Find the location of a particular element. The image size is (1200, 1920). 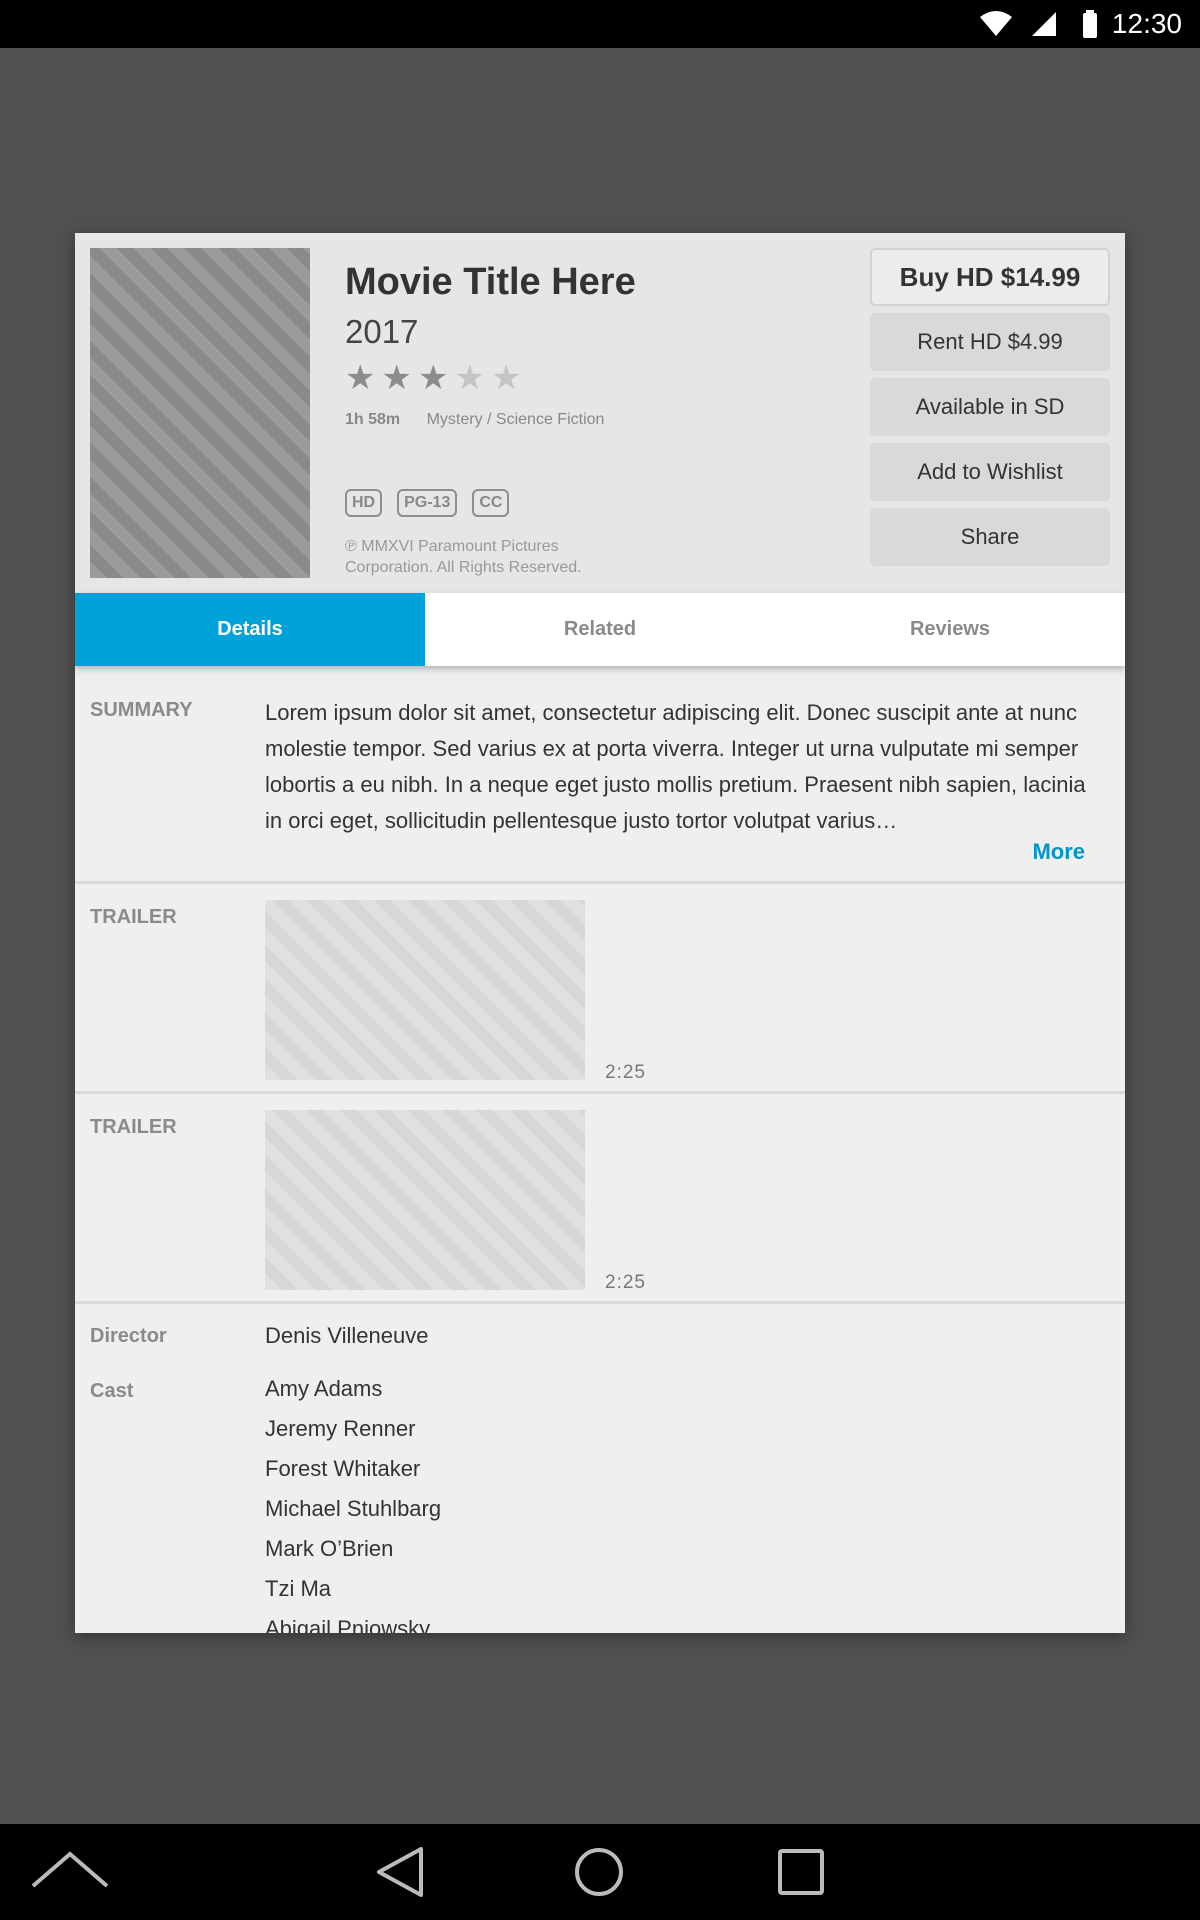

available-sd-button: Available in SD is located at coordinates (990, 407).